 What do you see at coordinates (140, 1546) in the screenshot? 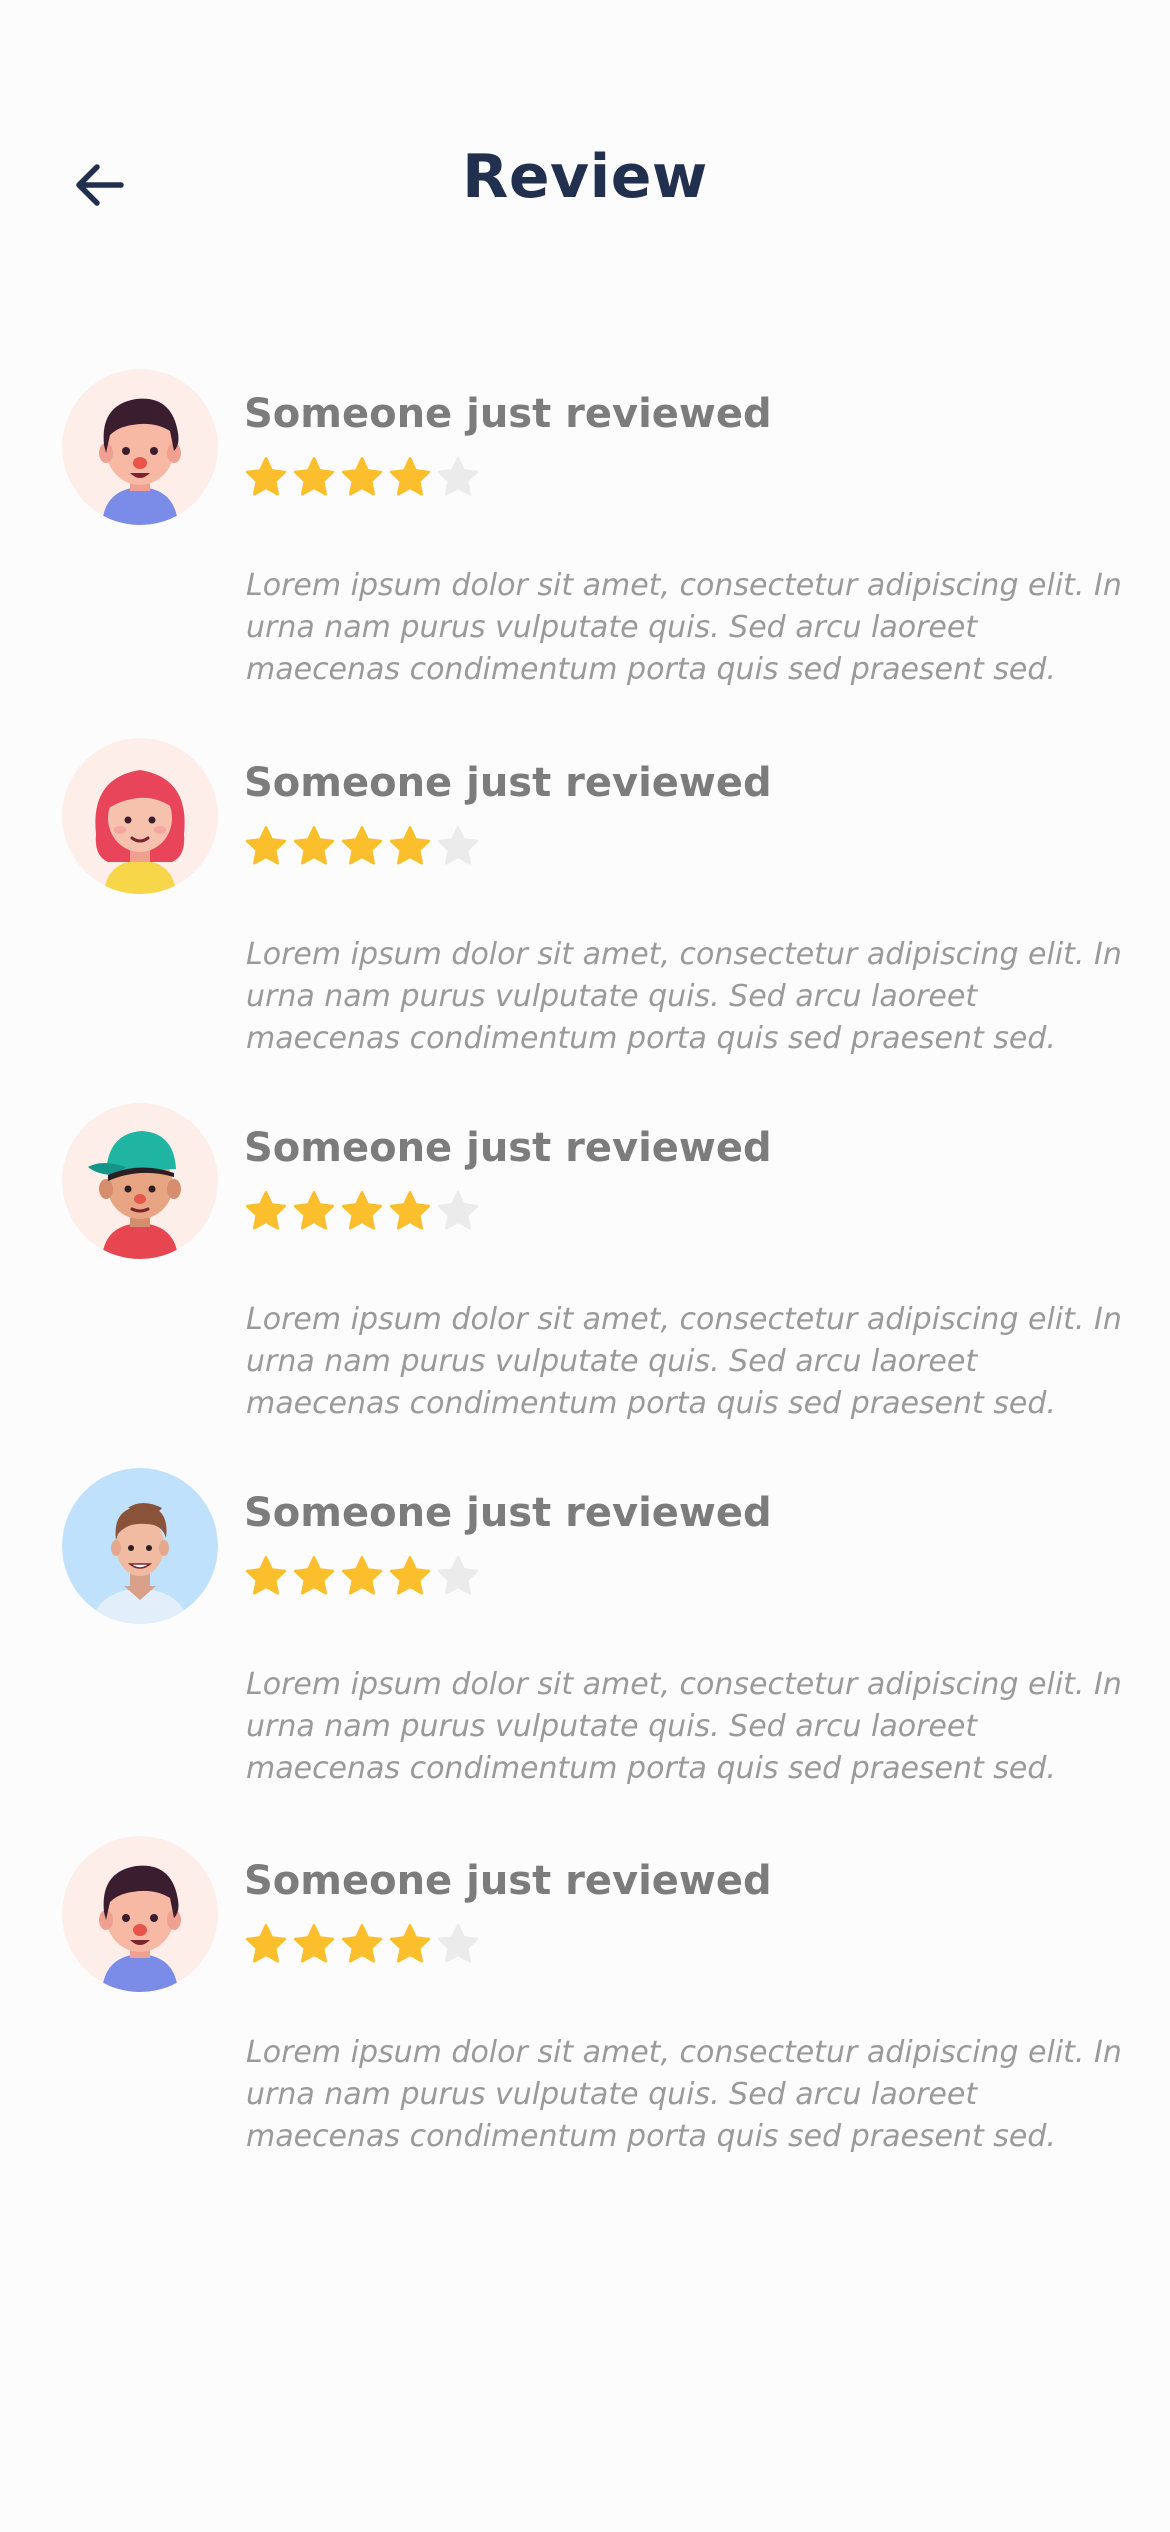
I see `avatar-man-brown-hair-icon` at bounding box center [140, 1546].